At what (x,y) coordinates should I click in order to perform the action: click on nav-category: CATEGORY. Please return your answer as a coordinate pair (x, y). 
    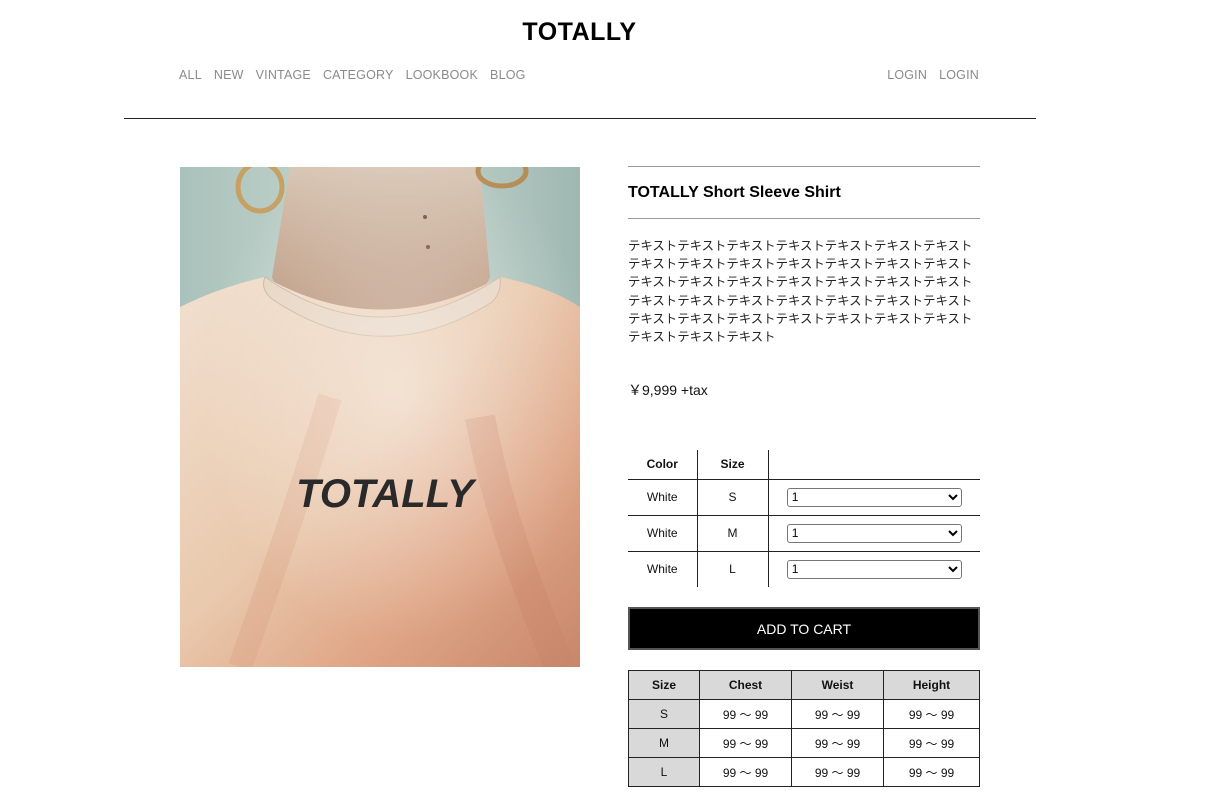
    Looking at the image, I should click on (358, 75).